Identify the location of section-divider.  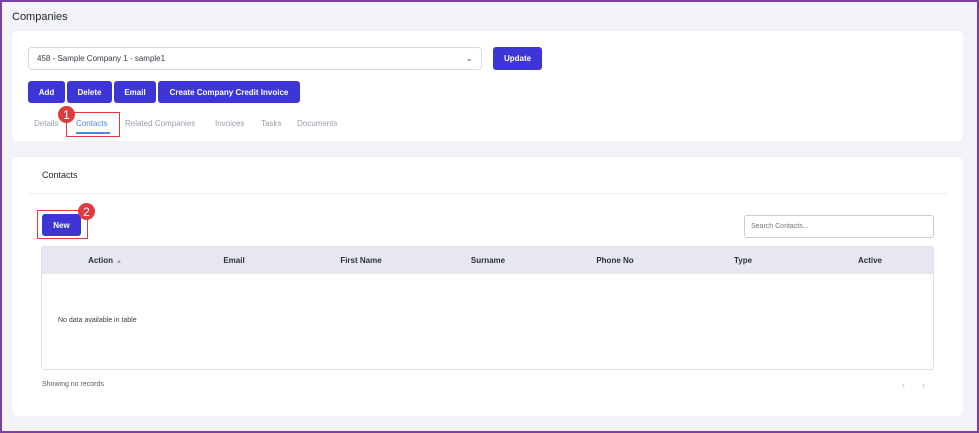
(488, 193).